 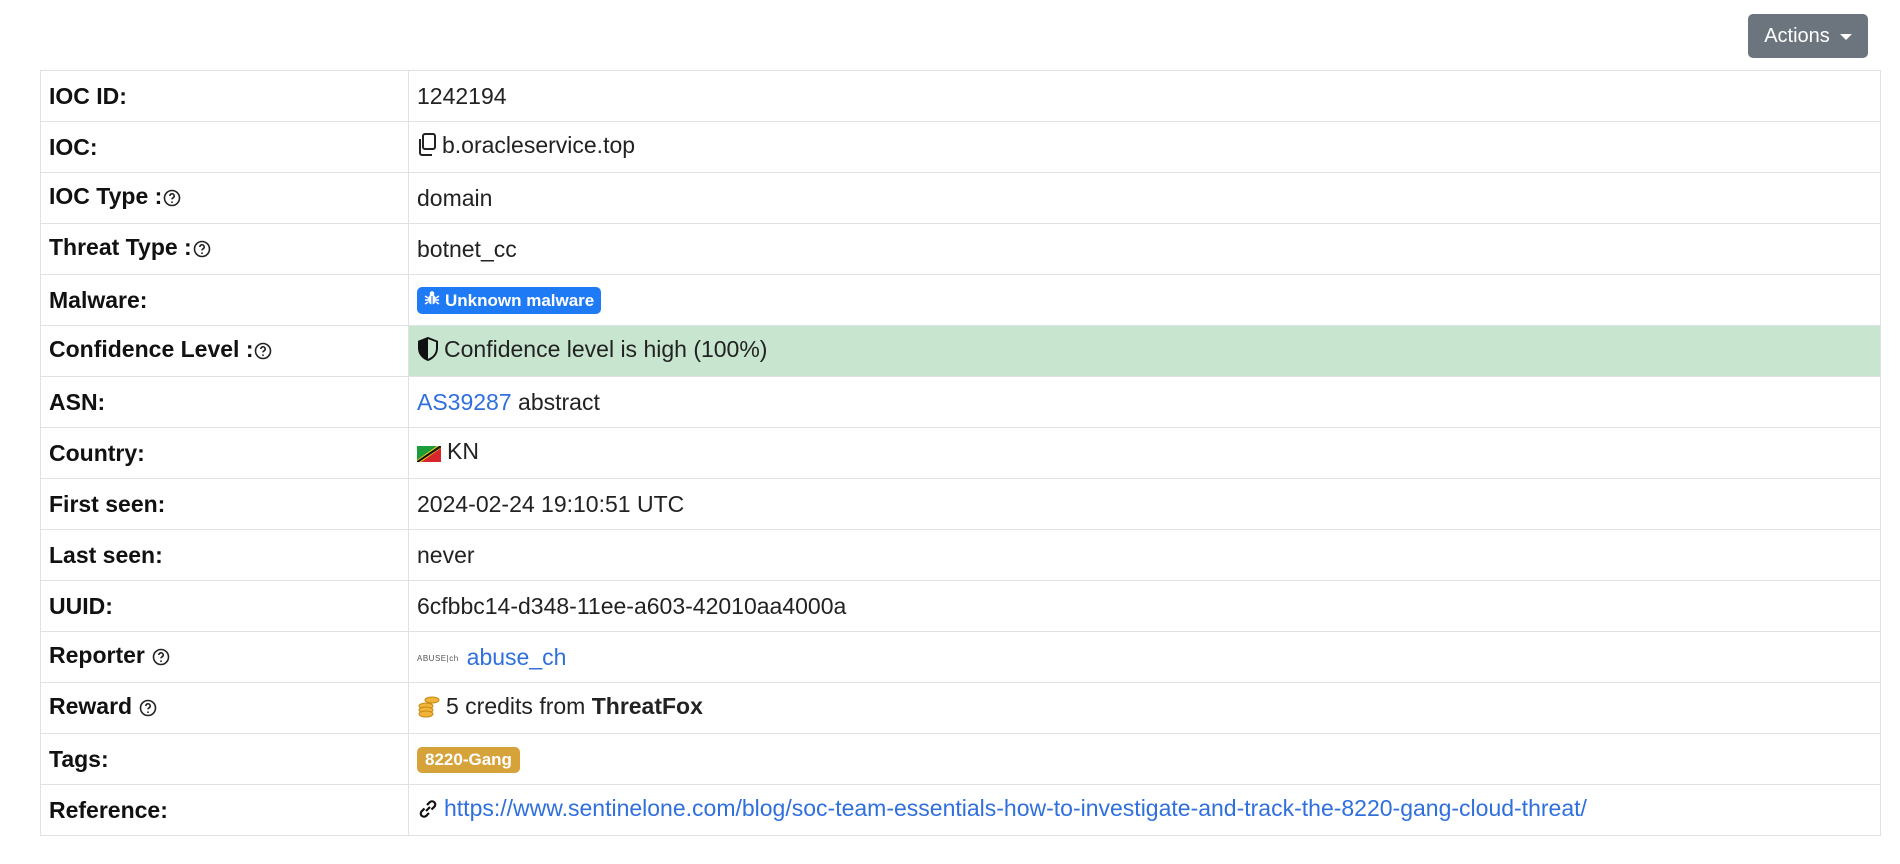 I want to click on value-first-seen: 2024-02-24 19:10:51 UTC, so click(x=1144, y=504).